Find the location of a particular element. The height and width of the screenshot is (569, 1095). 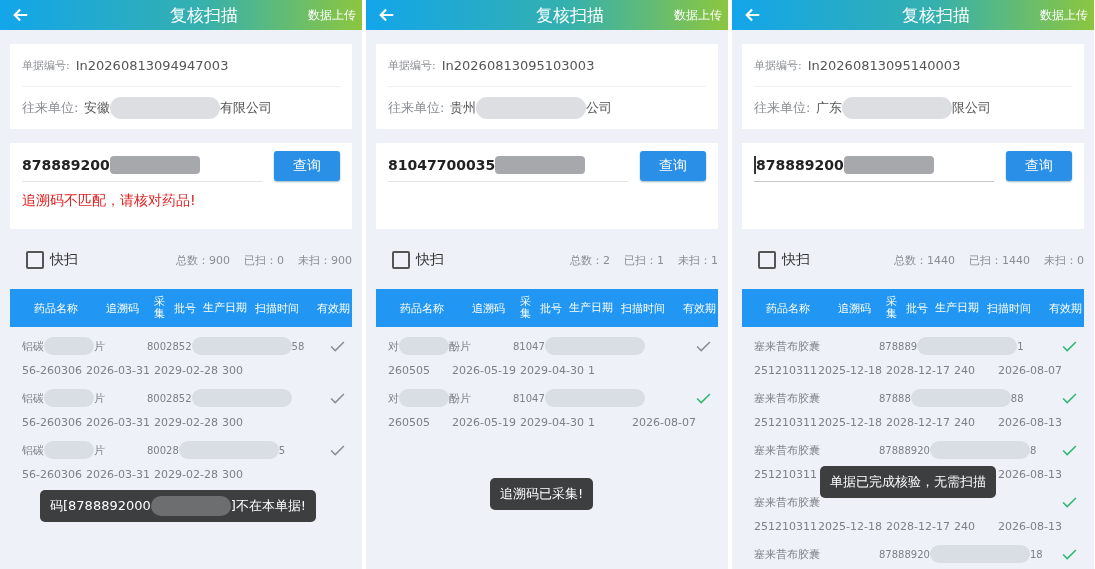

date-text: 2029-04-30 is located at coordinates (552, 422).